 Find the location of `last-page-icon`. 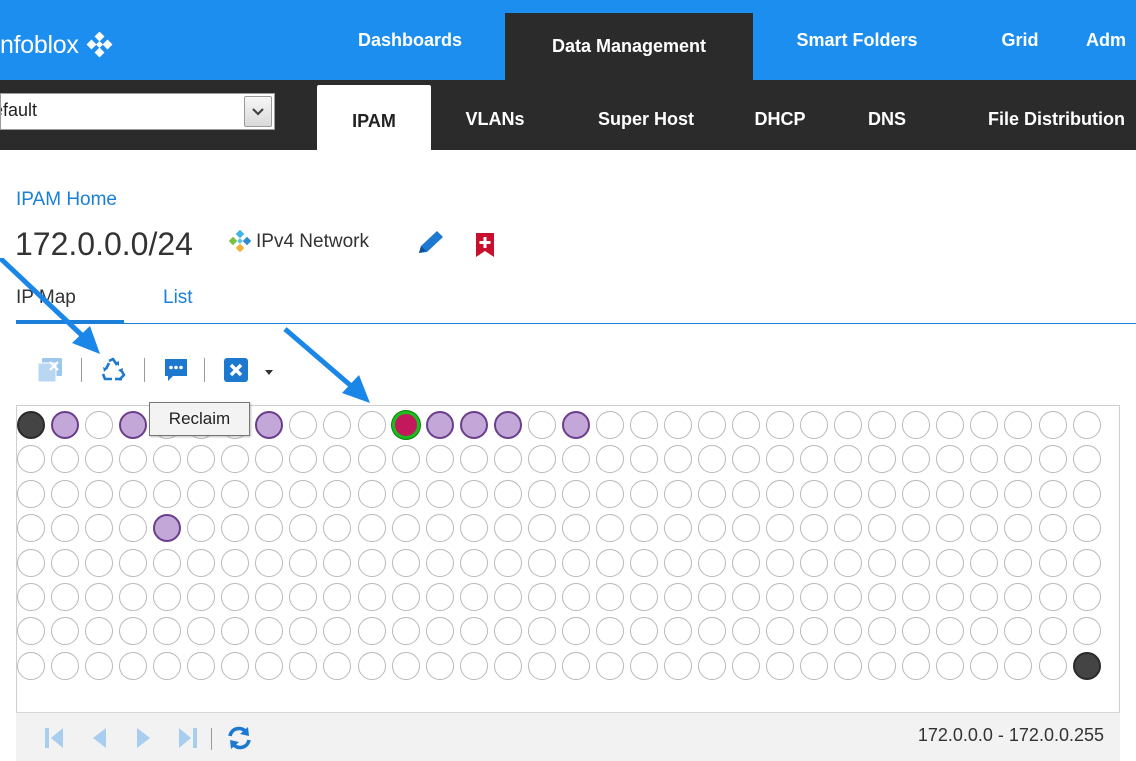

last-page-icon is located at coordinates (188, 738).